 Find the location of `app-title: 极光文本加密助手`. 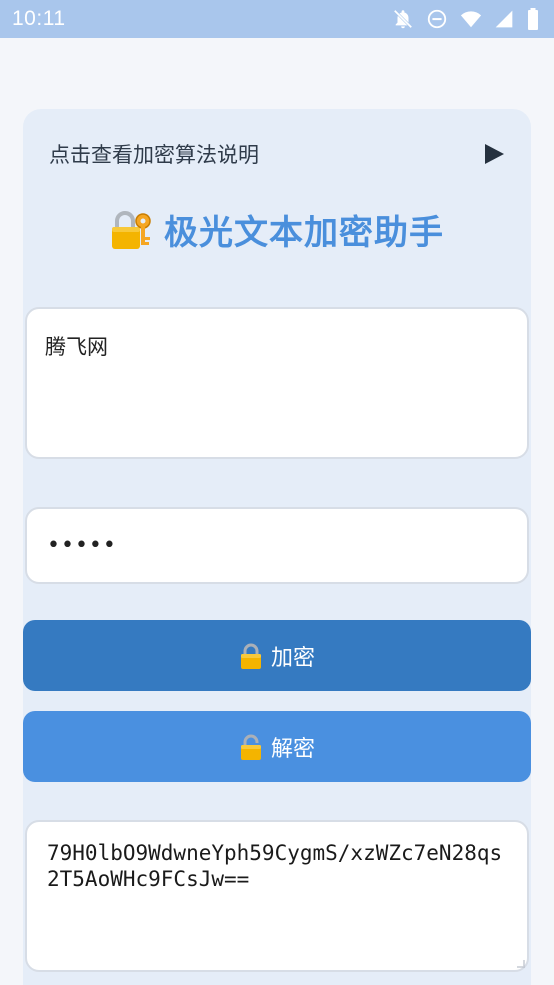

app-title: 极光文本加密助手 is located at coordinates (304, 233).